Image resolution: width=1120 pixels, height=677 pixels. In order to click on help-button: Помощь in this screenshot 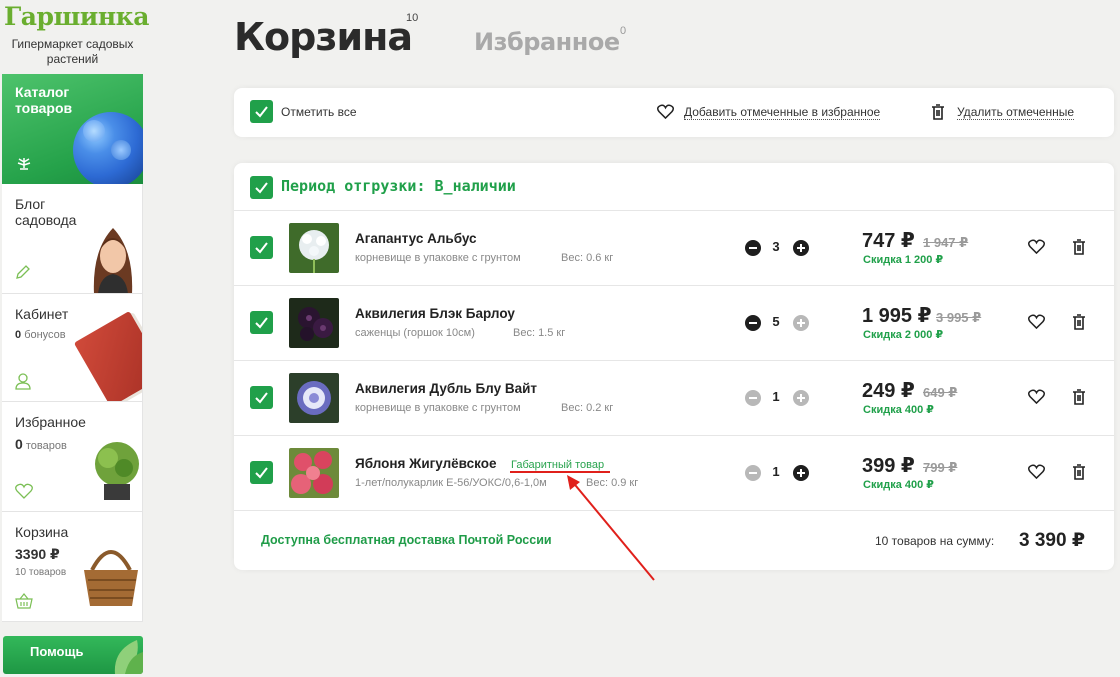, I will do `click(73, 655)`.